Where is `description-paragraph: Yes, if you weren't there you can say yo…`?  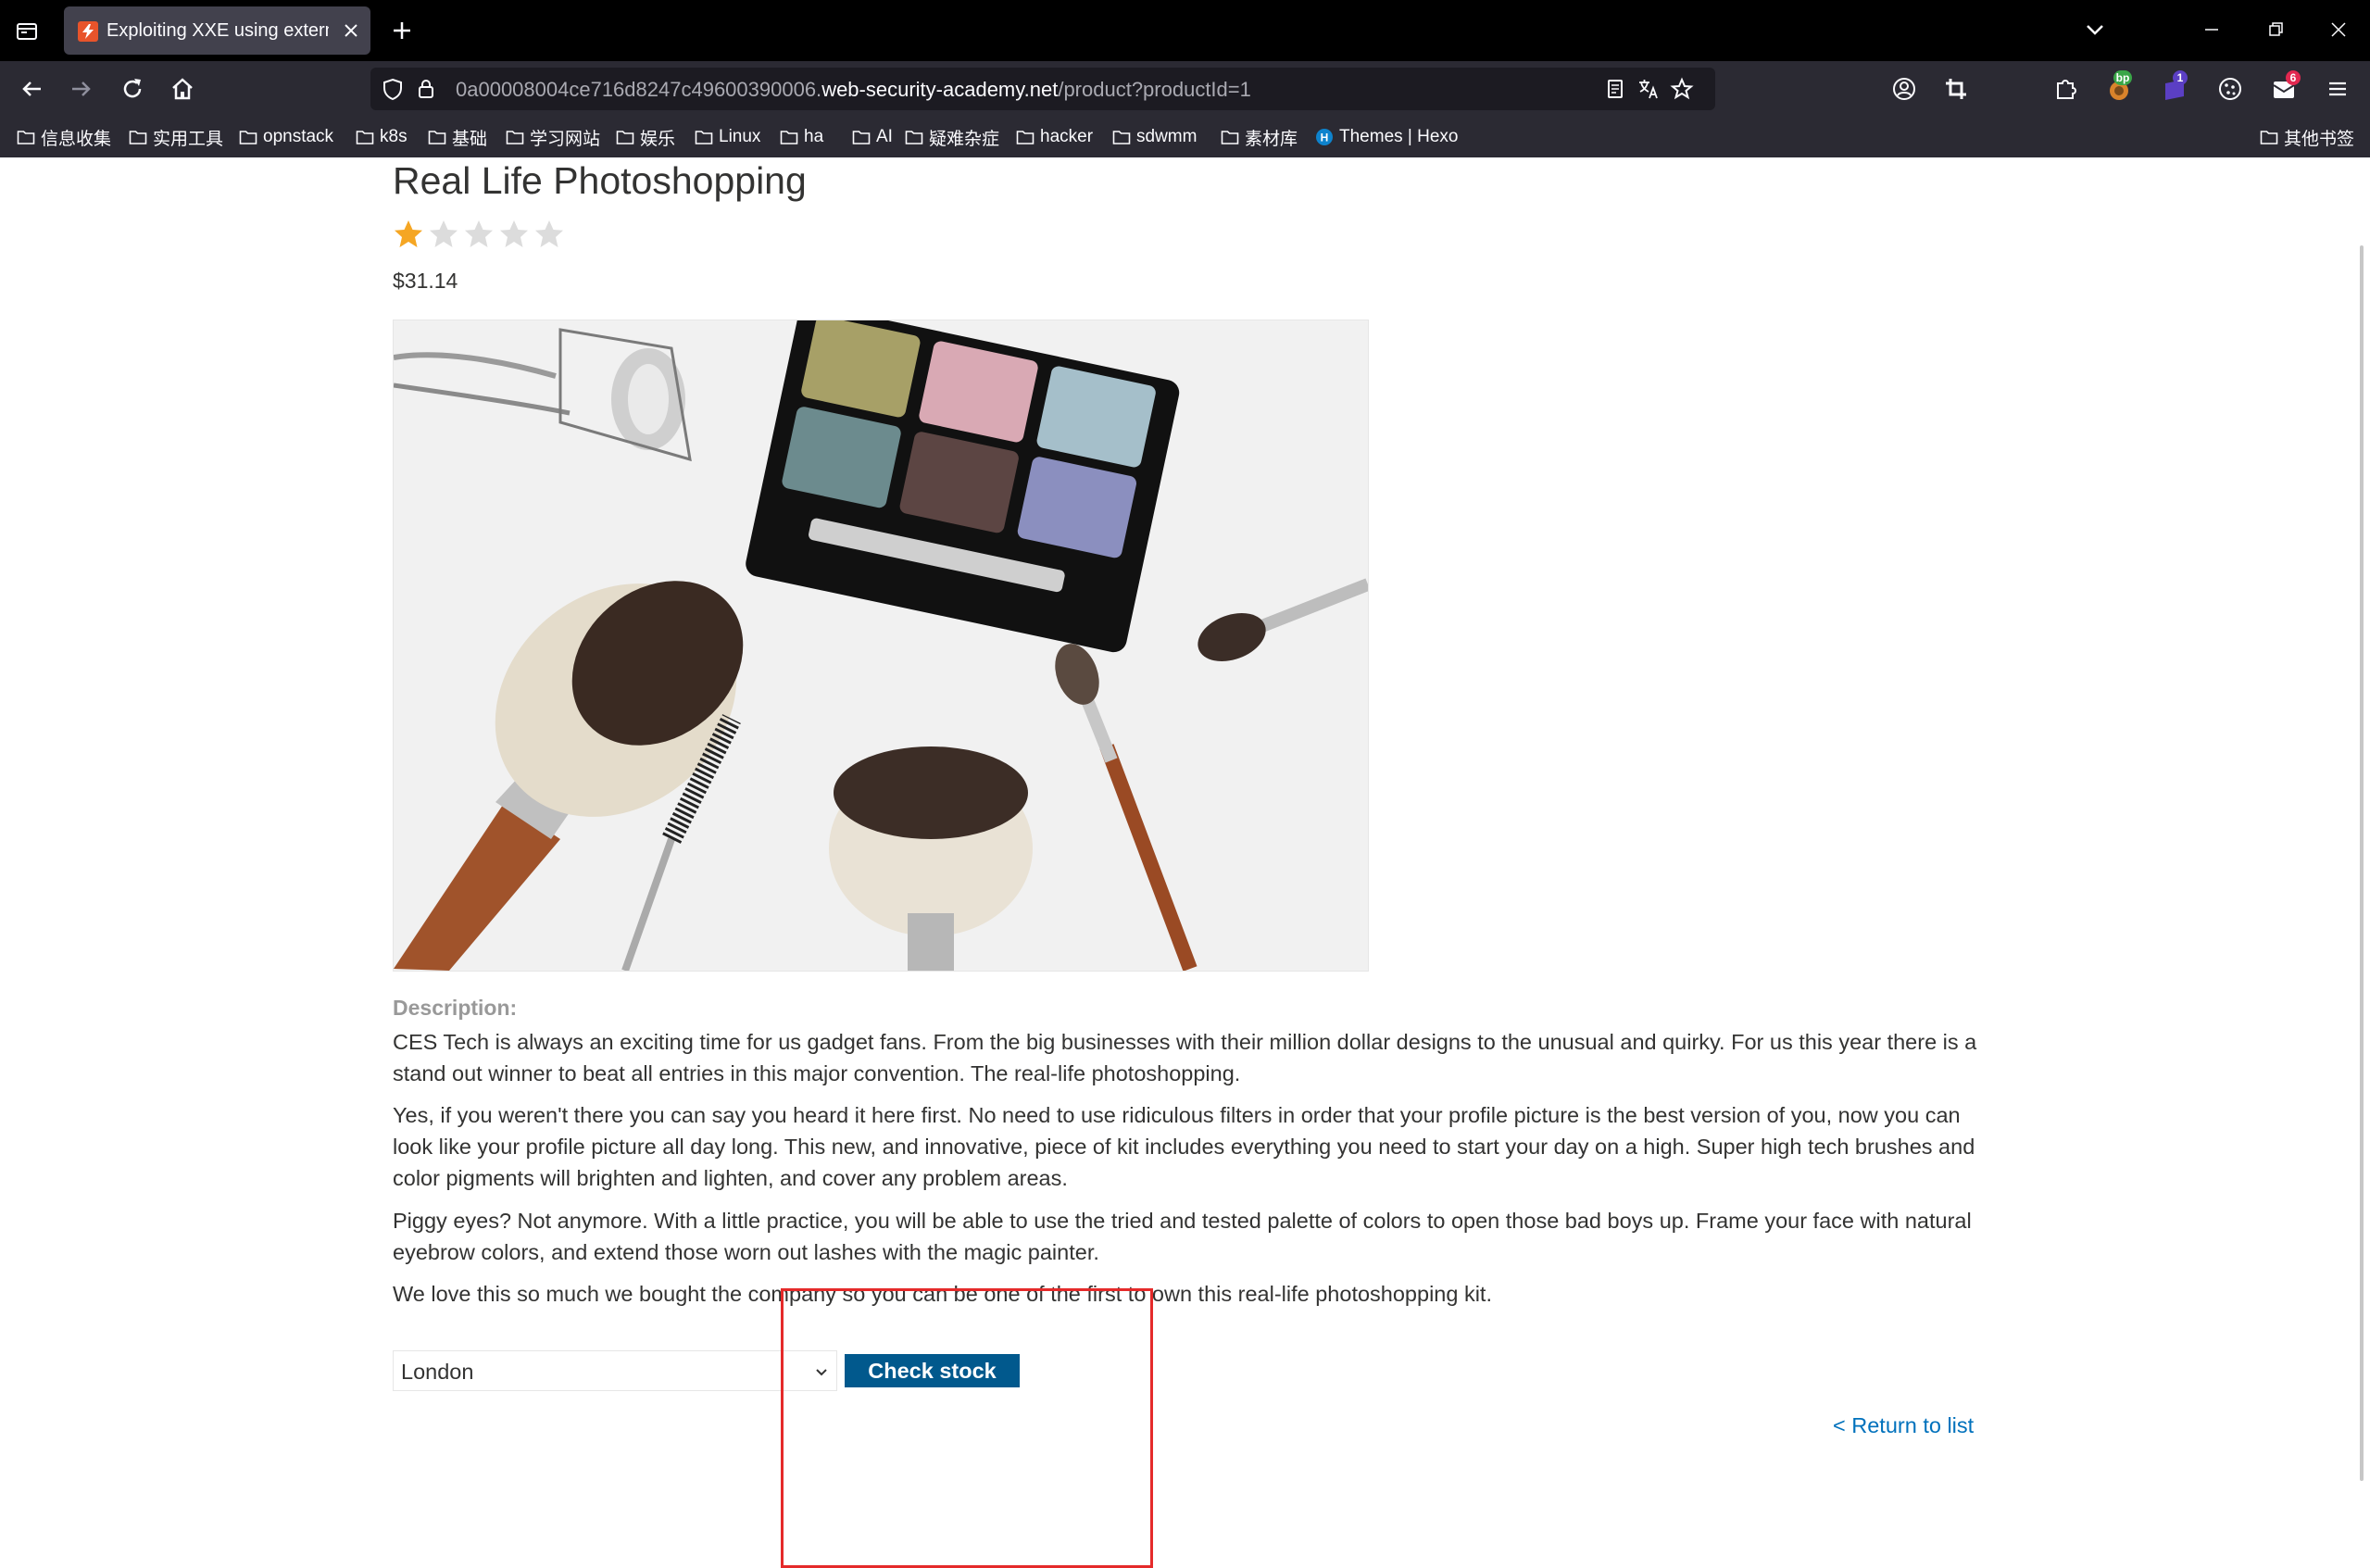 description-paragraph: Yes, if you weren't there you can say yo… is located at coordinates (1184, 1146).